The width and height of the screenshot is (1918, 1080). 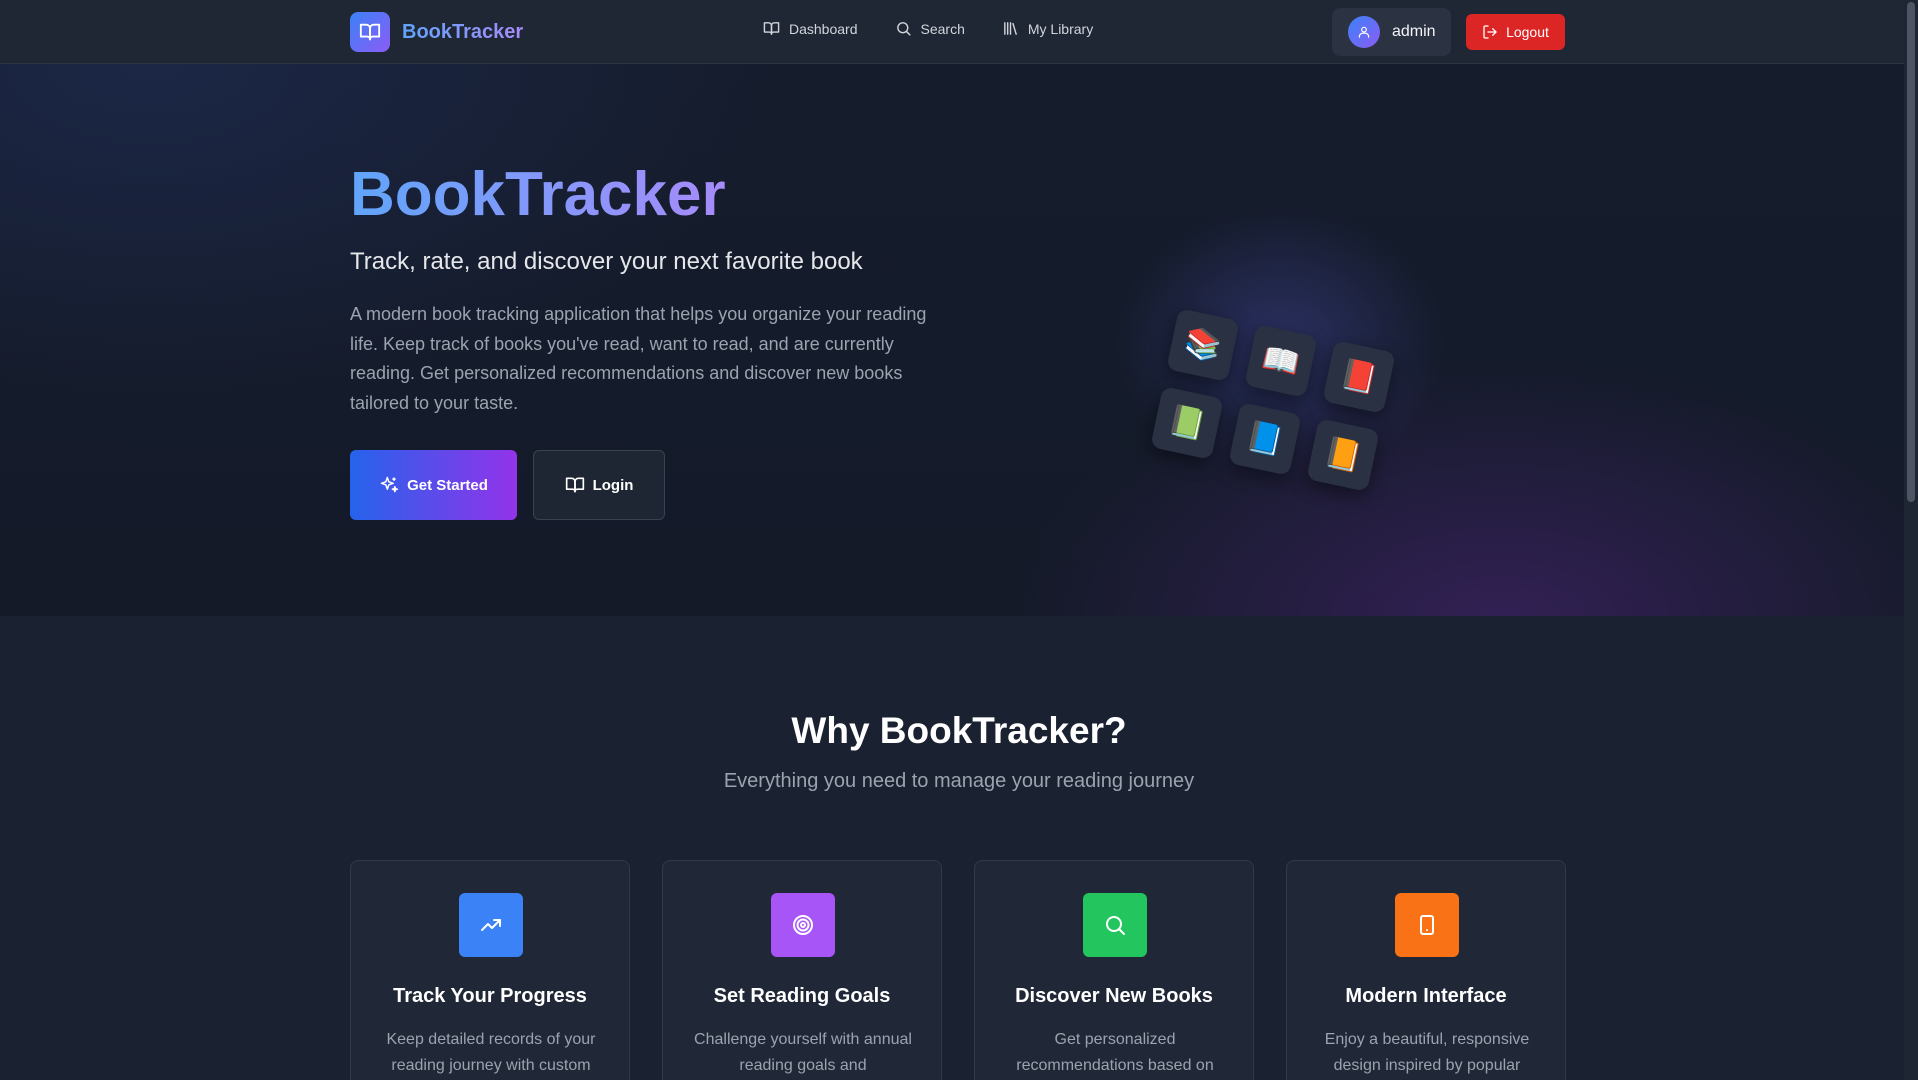 What do you see at coordinates (613, 485) in the screenshot?
I see `login-label: Login` at bounding box center [613, 485].